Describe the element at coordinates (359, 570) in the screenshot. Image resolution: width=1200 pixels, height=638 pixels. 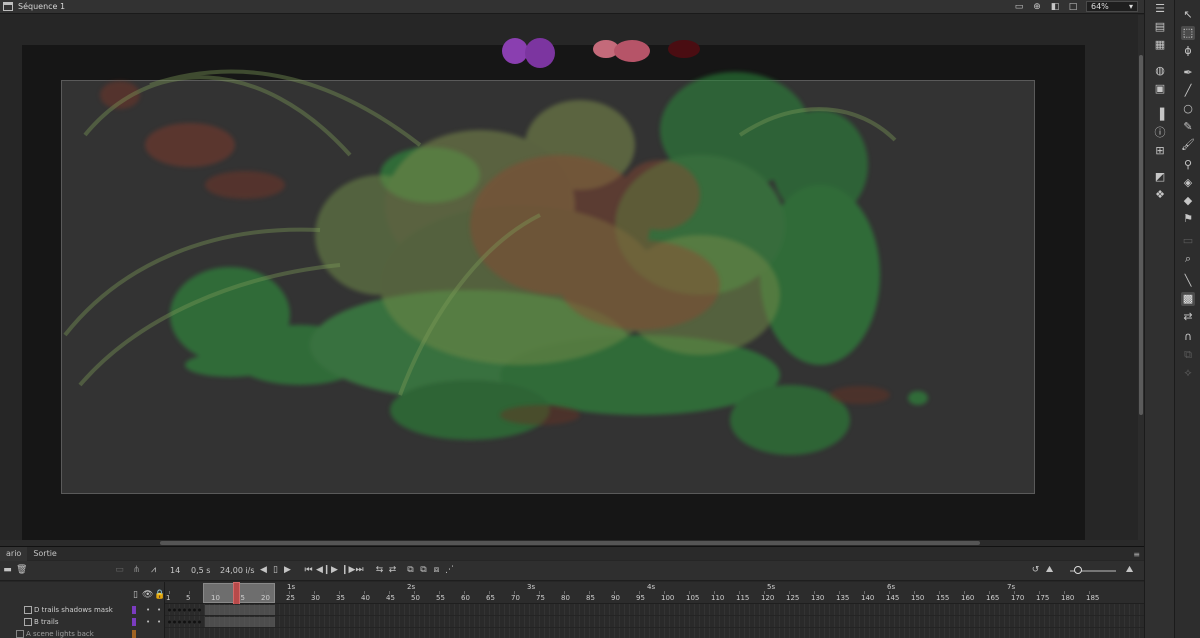
I see `last-frame-icon: ⏭` at that location.